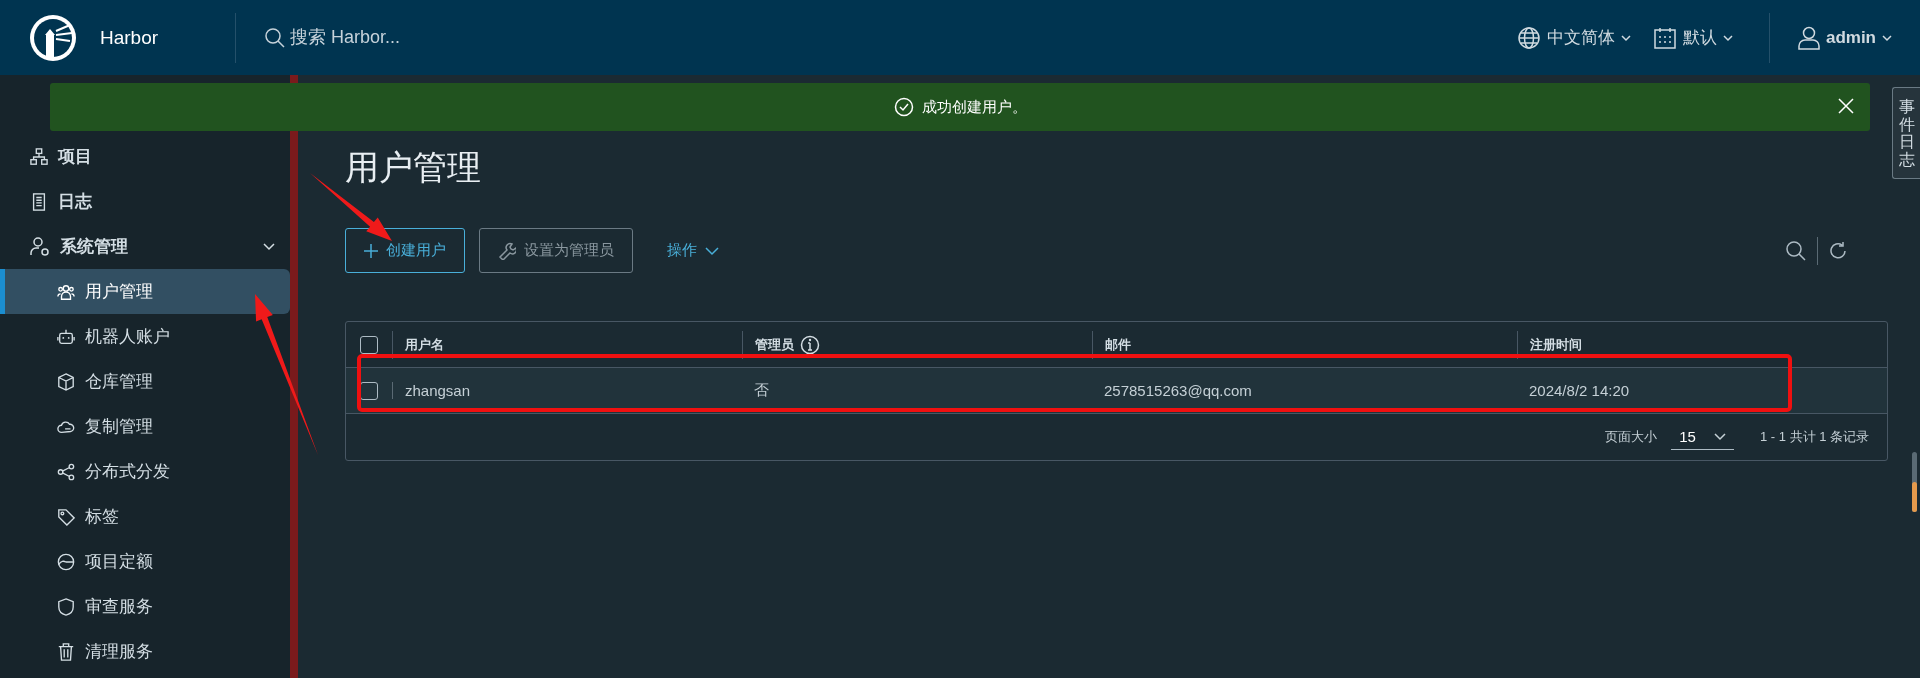  Describe the element at coordinates (145, 246) in the screenshot. I see `sidebar-item: 系统管理` at that location.